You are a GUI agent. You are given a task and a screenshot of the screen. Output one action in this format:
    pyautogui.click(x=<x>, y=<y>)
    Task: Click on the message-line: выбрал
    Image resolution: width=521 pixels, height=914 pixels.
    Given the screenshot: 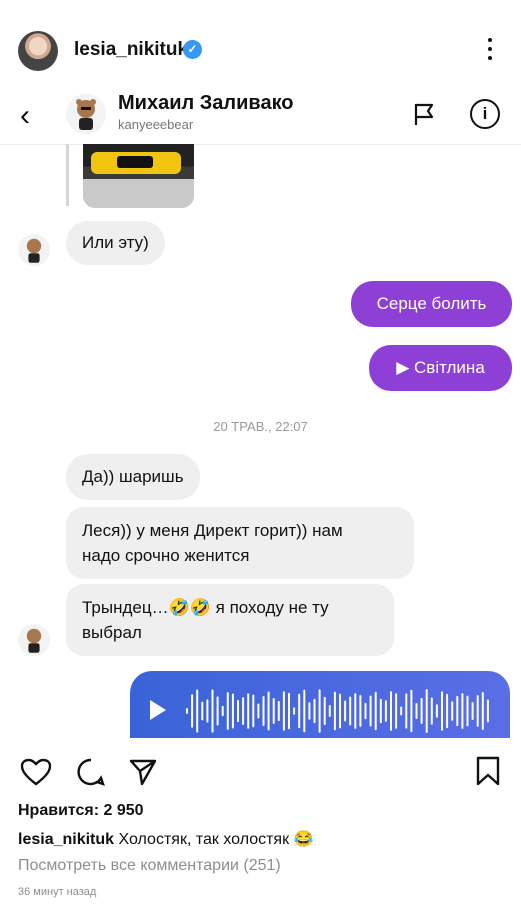 What is the action you would take?
    pyautogui.click(x=112, y=632)
    